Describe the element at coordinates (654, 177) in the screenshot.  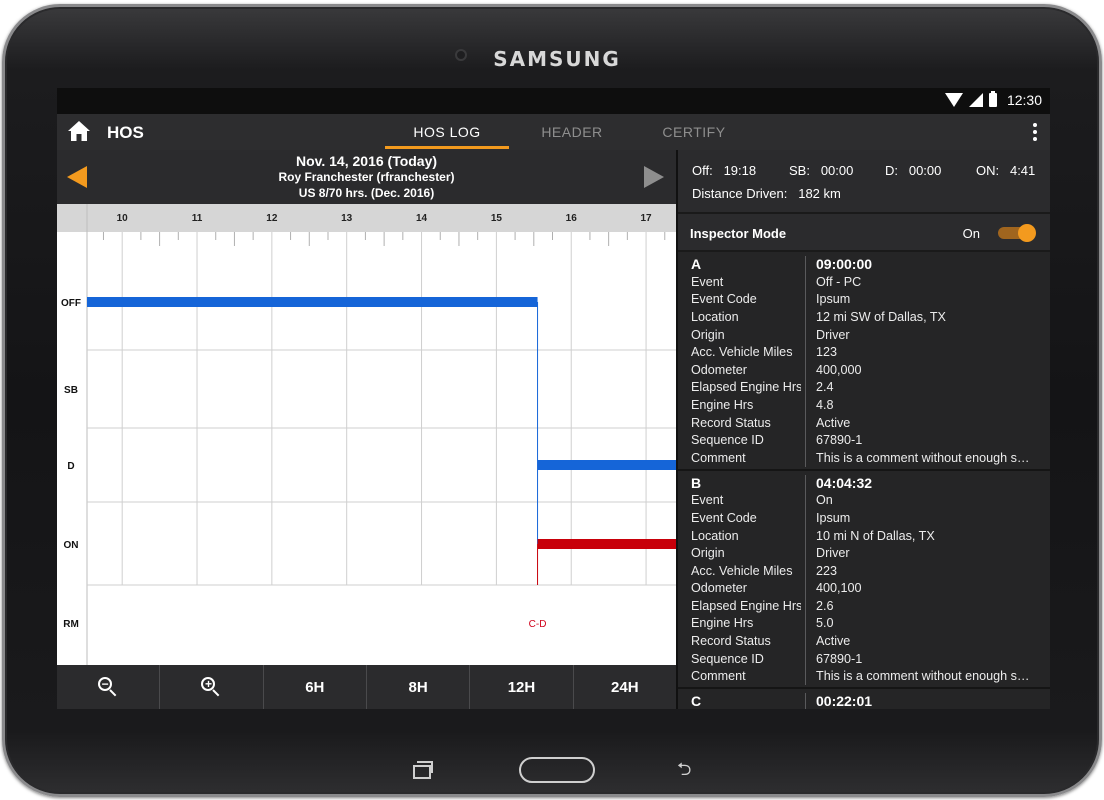
I see `next-day-arrow-icon` at that location.